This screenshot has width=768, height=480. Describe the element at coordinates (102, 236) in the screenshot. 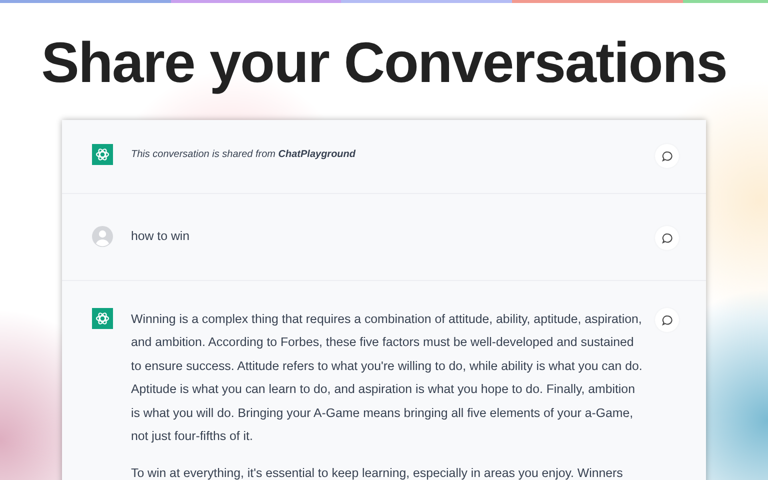

I see `user-avatar-icon` at that location.